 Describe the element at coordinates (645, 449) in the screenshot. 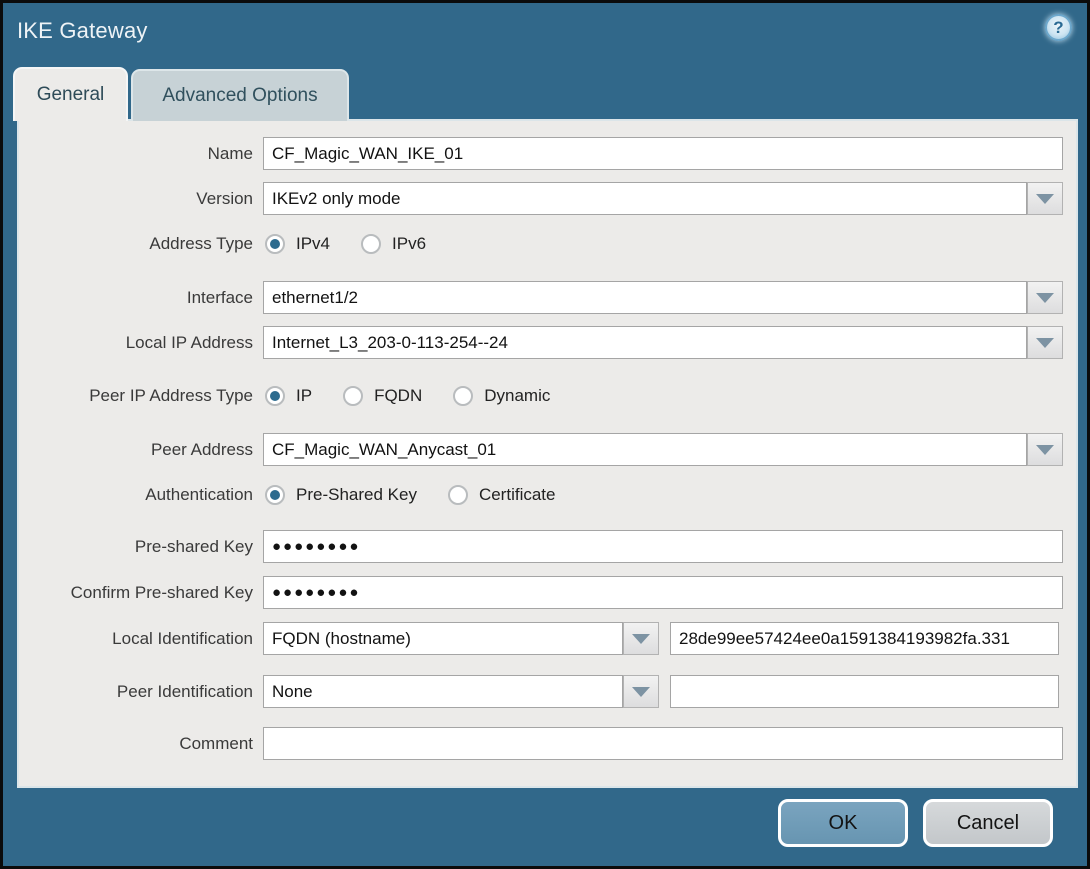

I see `peer-address-select: CF_Magic_WAN_Anycast_01` at that location.